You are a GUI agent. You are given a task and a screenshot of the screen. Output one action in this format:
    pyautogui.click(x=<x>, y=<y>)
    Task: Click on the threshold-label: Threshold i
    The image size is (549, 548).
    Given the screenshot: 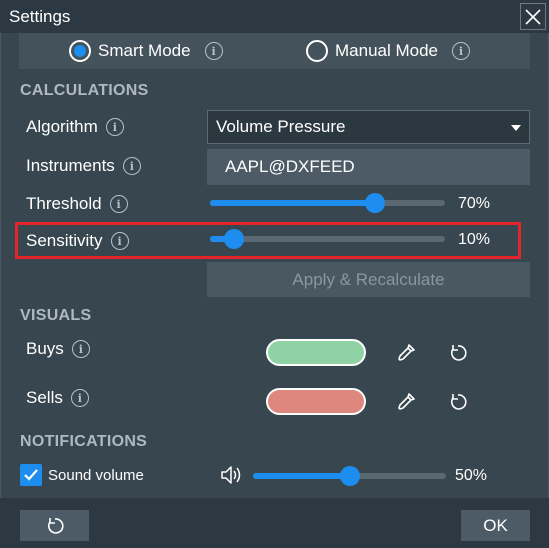 What is the action you would take?
    pyautogui.click(x=77, y=204)
    